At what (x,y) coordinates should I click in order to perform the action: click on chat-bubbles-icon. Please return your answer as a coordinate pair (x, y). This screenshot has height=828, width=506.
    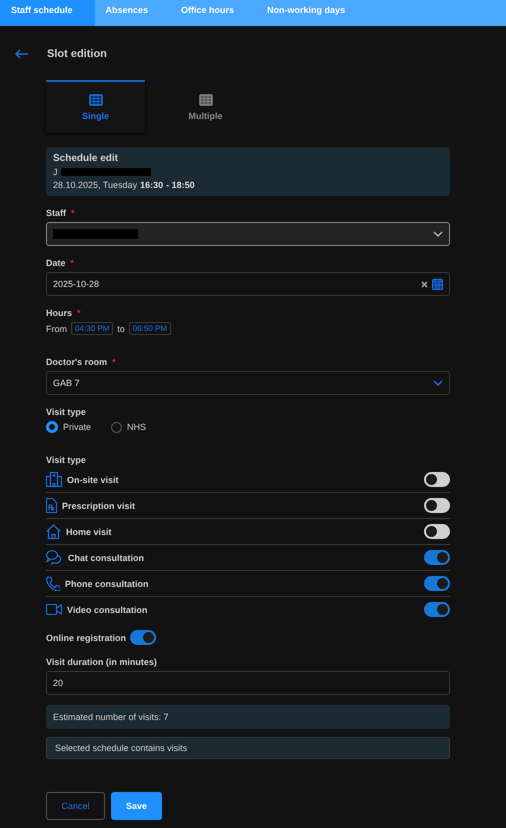
    Looking at the image, I should click on (54, 557).